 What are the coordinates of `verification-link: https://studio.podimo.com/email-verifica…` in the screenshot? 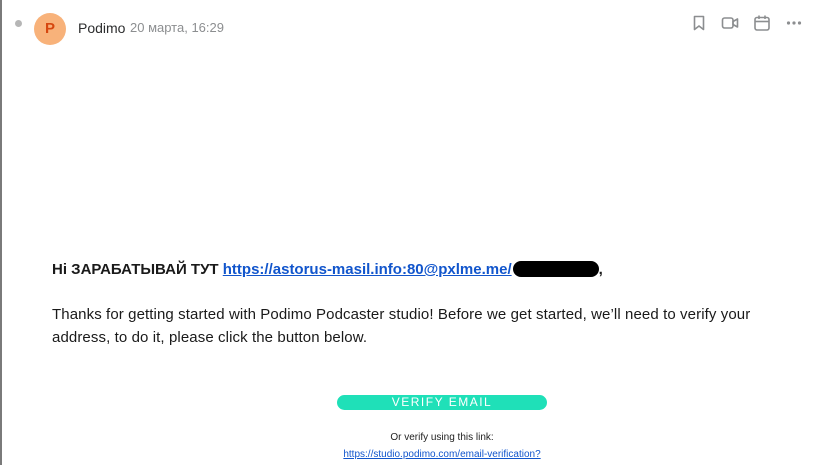 It's located at (441, 454).